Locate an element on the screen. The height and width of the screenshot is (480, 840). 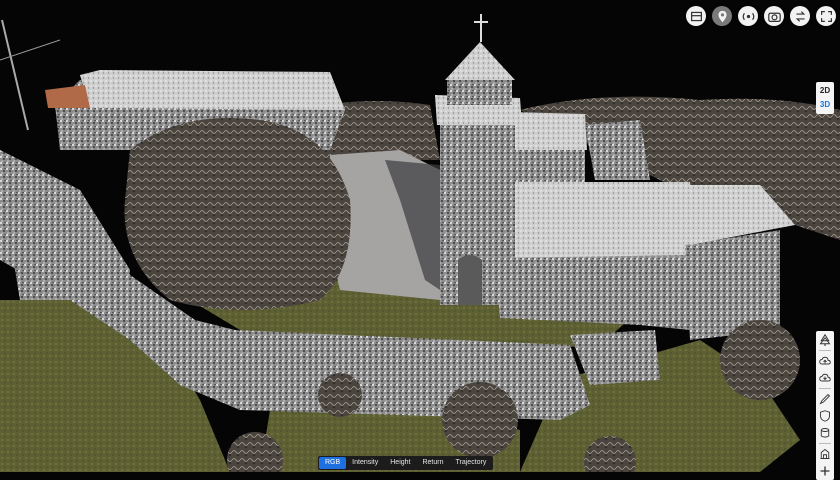
swap-button is located at coordinates (800, 16).